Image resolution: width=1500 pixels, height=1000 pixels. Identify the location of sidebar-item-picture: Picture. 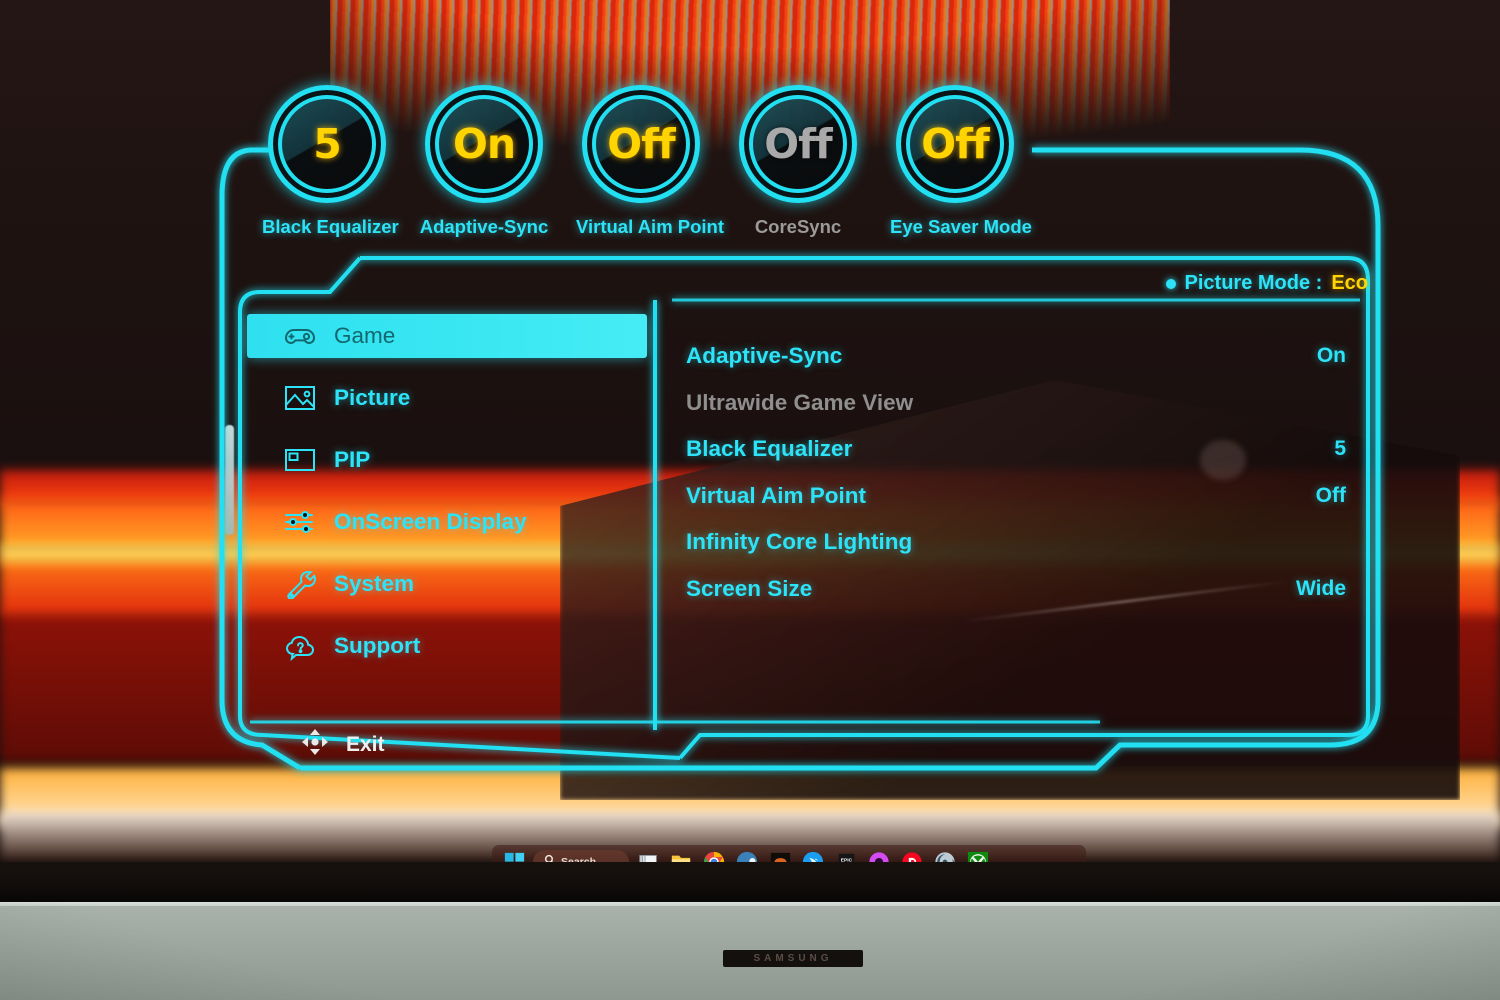
(447, 398).